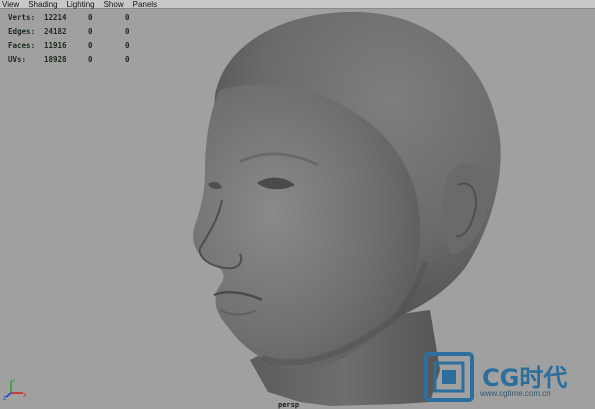 The height and width of the screenshot is (409, 595). I want to click on axis-x-label: X, so click(25, 396).